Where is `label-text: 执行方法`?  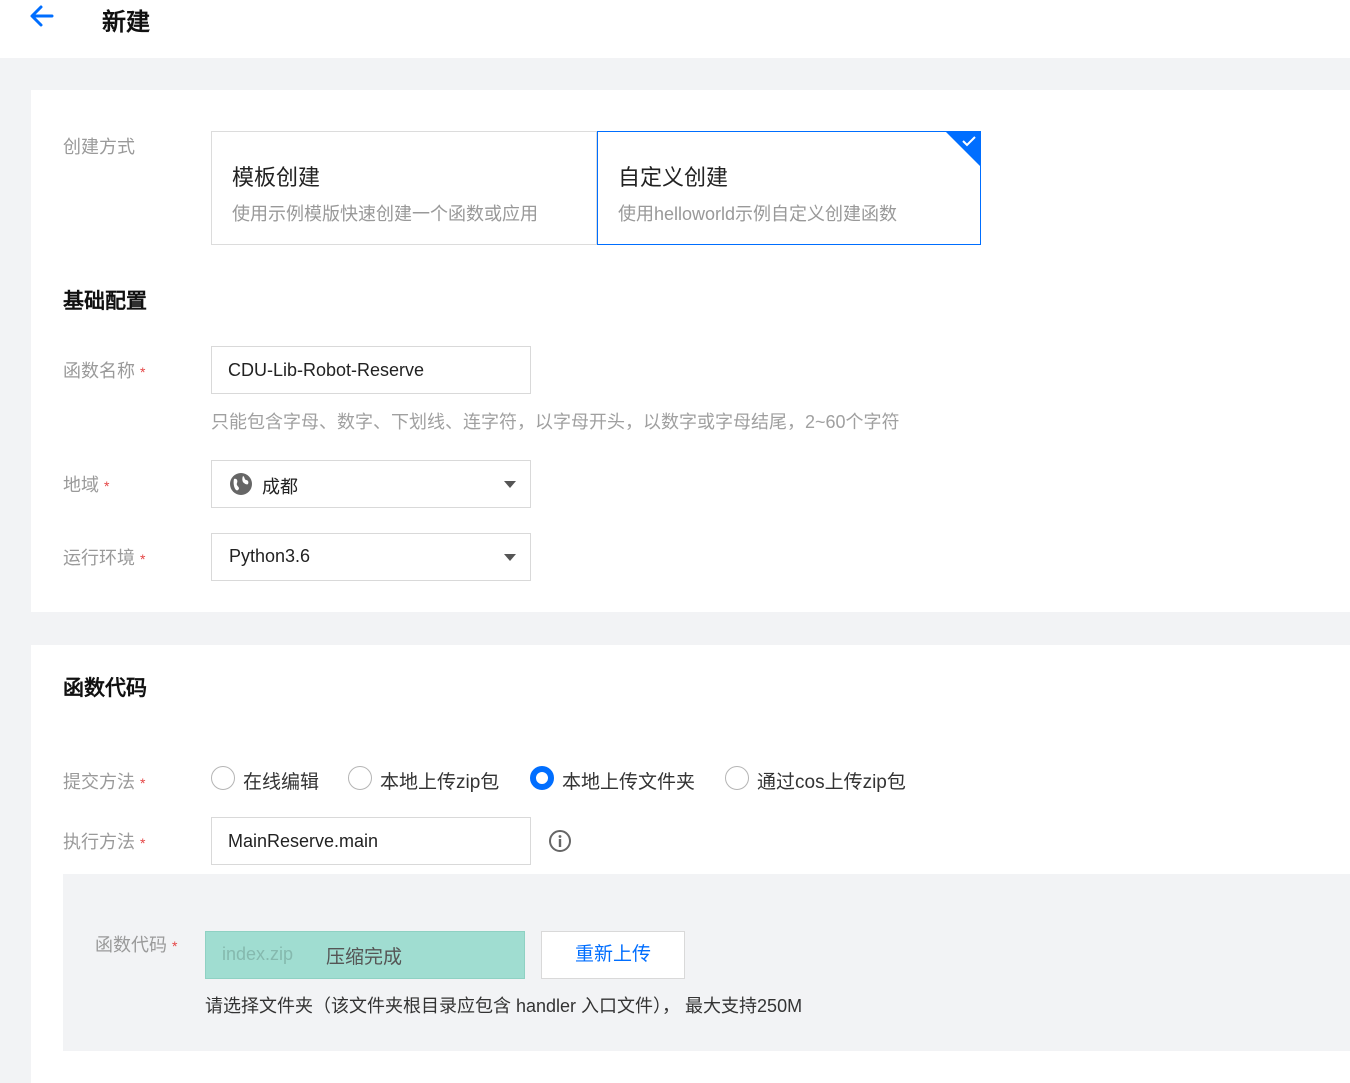 label-text: 执行方法 is located at coordinates (99, 842).